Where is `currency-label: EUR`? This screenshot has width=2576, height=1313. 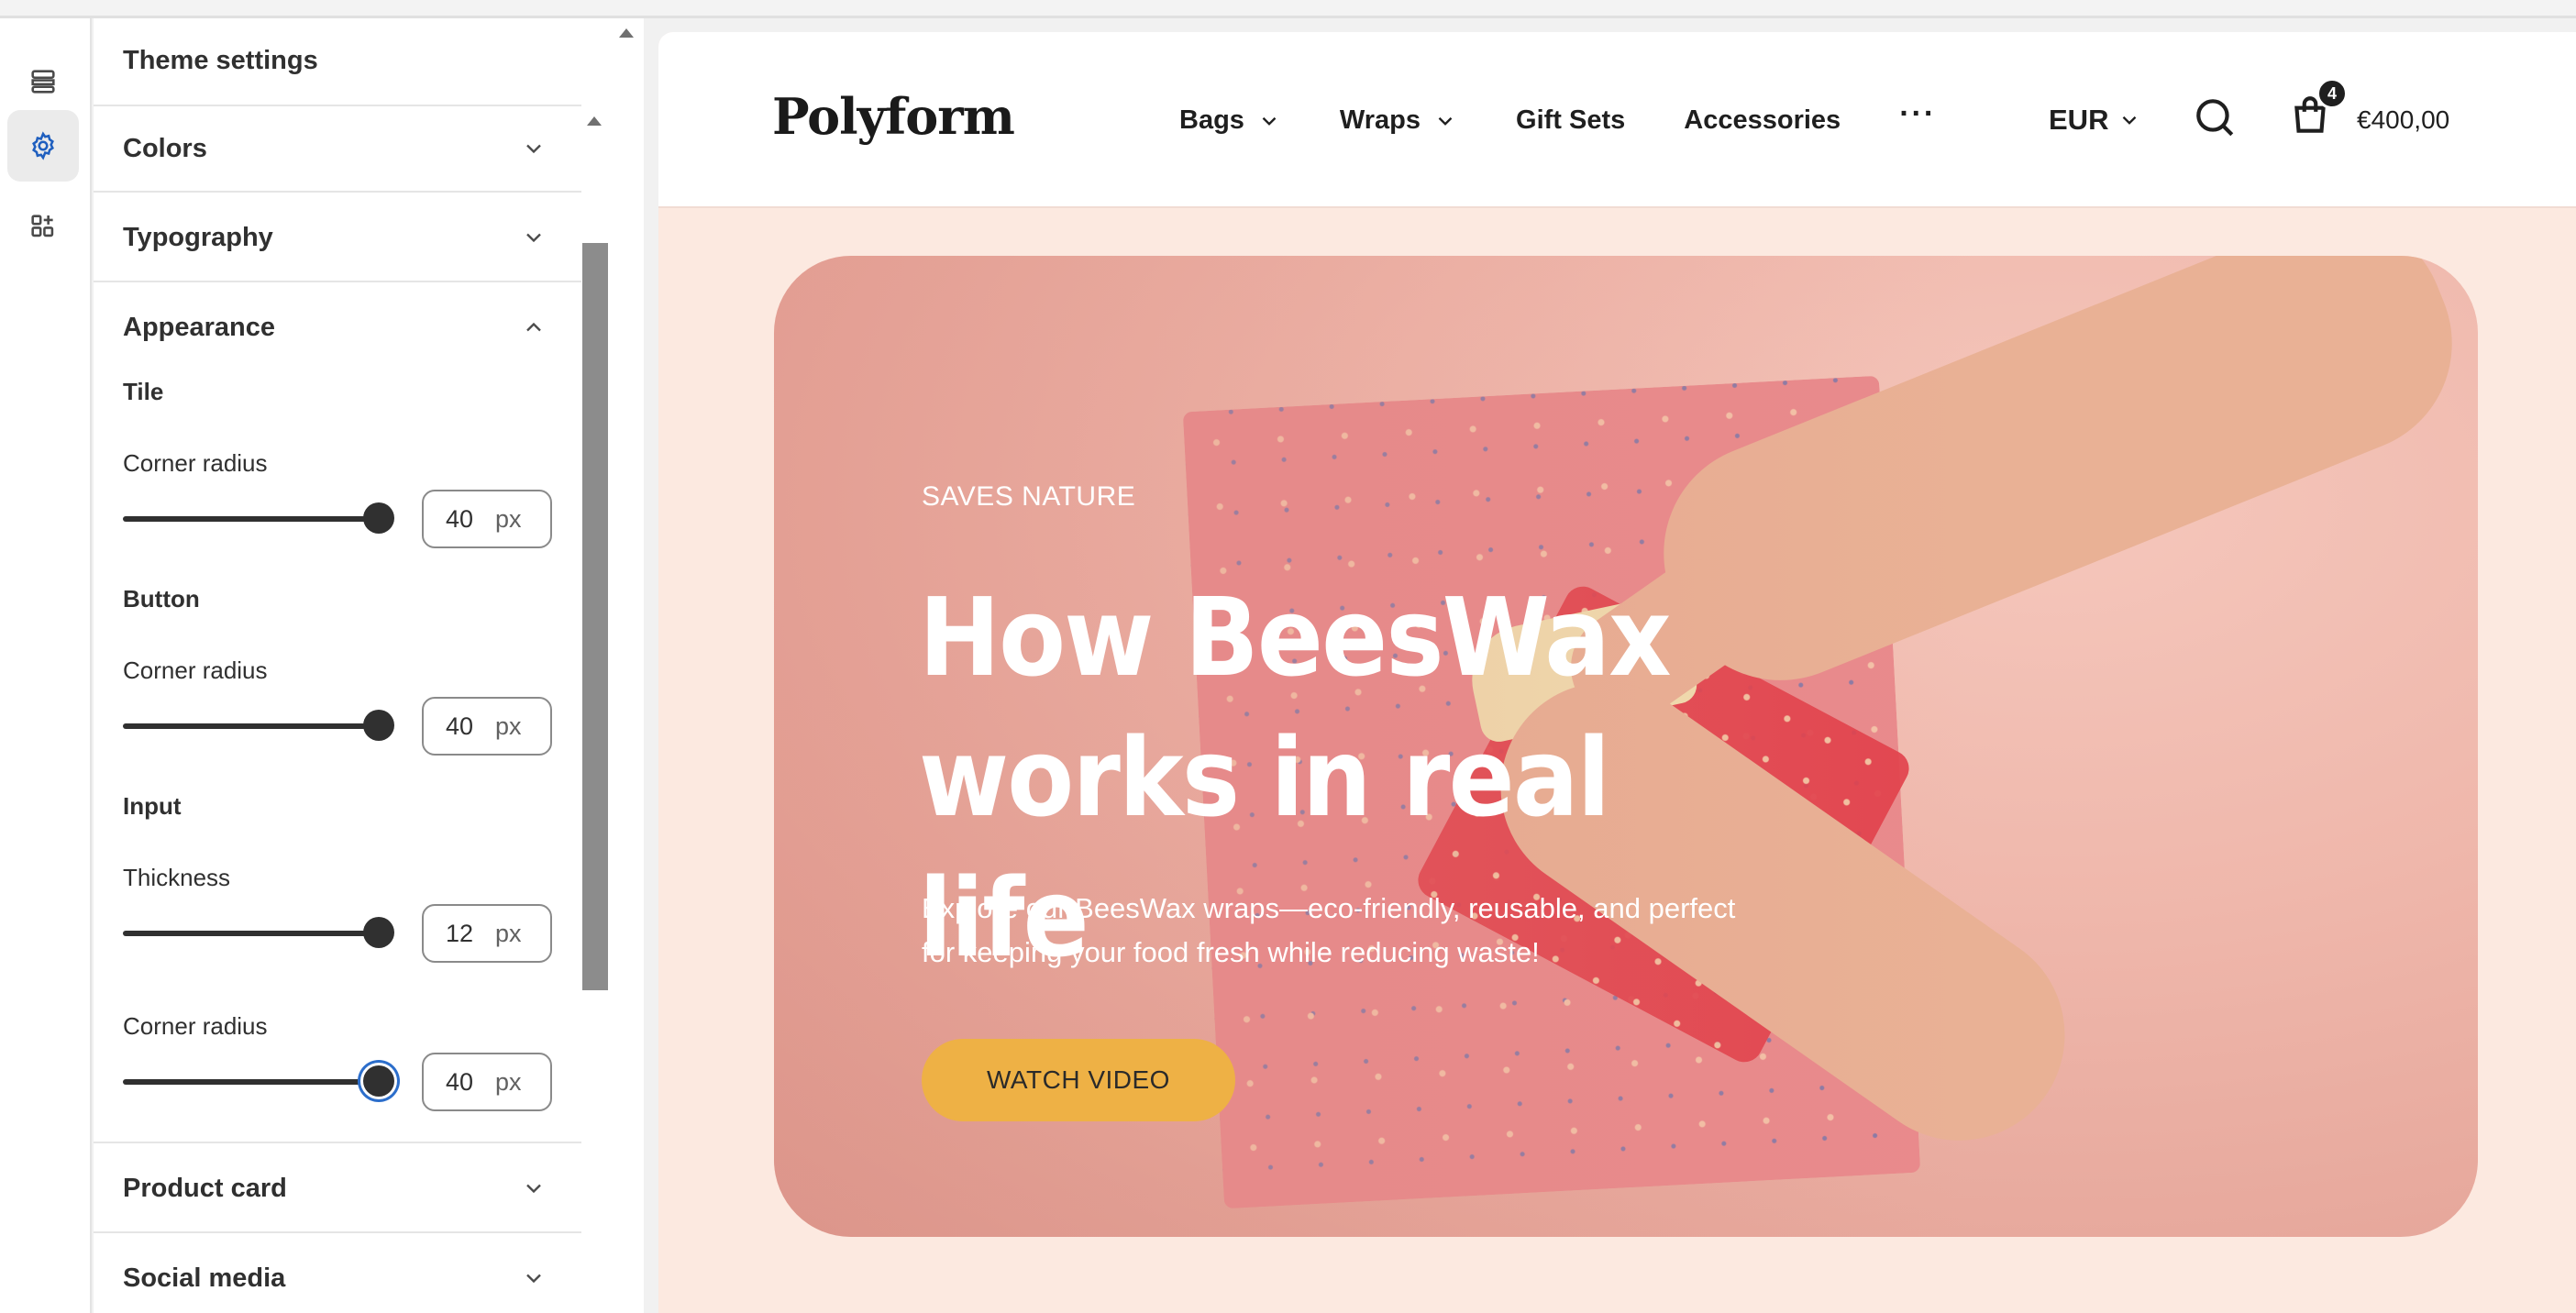
currency-label: EUR is located at coordinates (2079, 120).